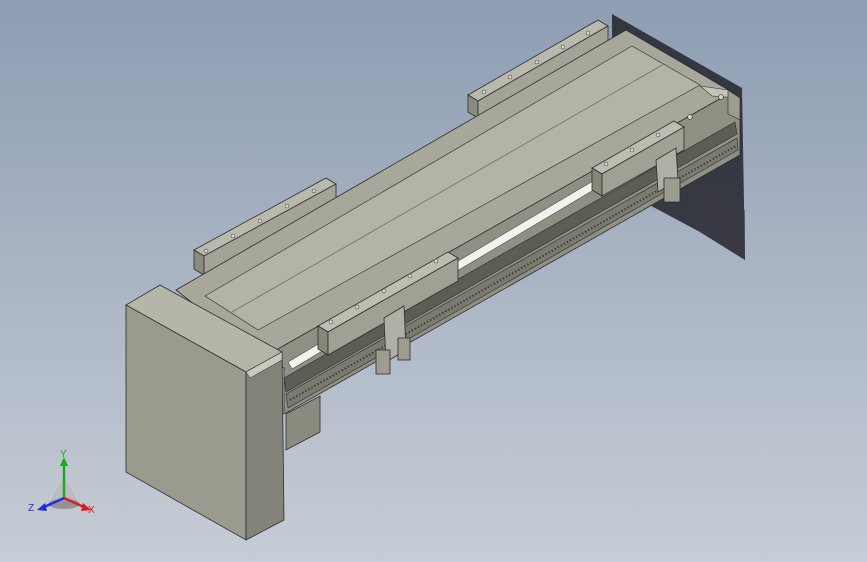 The height and width of the screenshot is (562, 867). I want to click on sensor-left-block, so click(383, 362).